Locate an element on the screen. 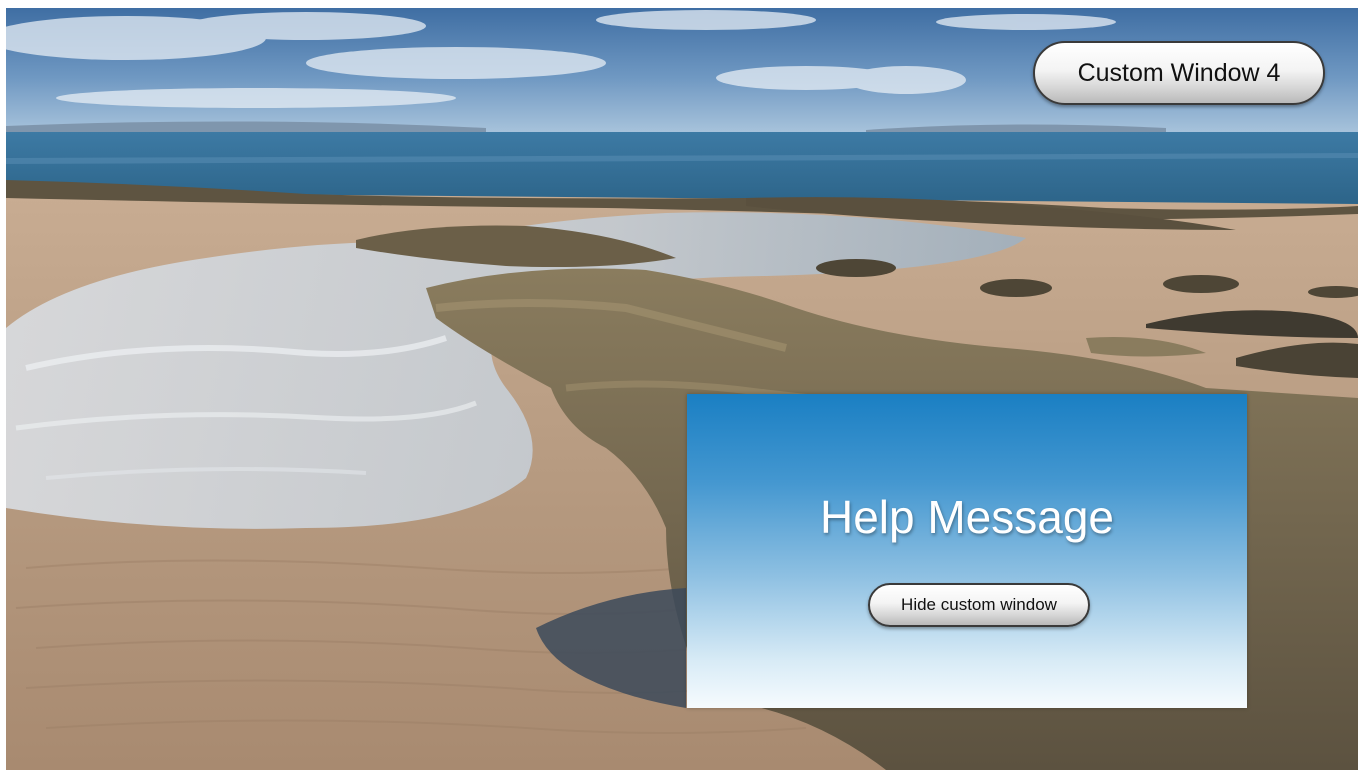  custom-window-4-button: Custom Window 4 is located at coordinates (1179, 73).